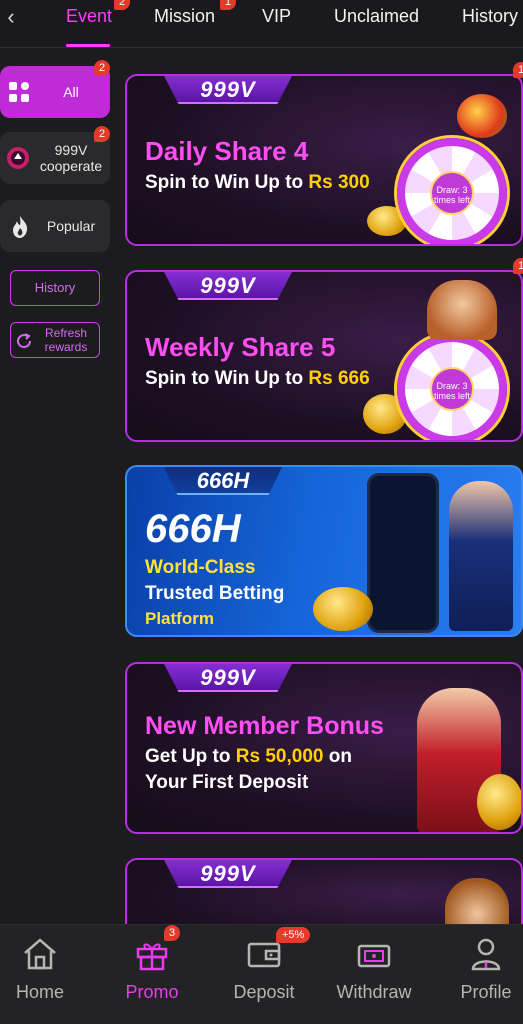  I want to click on line-text: Get Up to, so click(190, 756).